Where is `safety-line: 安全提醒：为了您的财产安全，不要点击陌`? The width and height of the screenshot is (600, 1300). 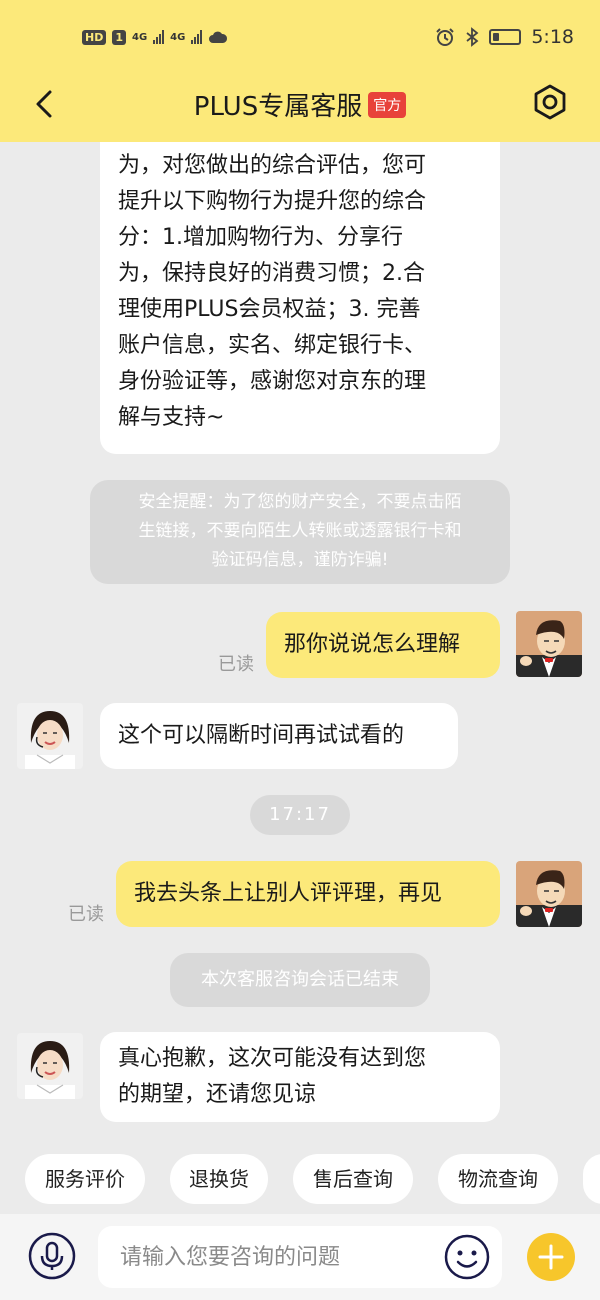
safety-line: 安全提醒：为了您的财产安全，不要点击陌 is located at coordinates (300, 502).